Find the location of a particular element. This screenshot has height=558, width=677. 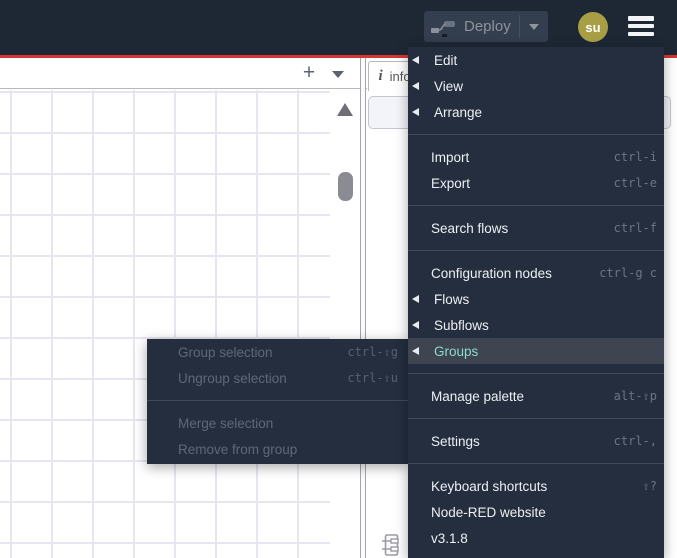

deploy-divider is located at coordinates (519, 26).